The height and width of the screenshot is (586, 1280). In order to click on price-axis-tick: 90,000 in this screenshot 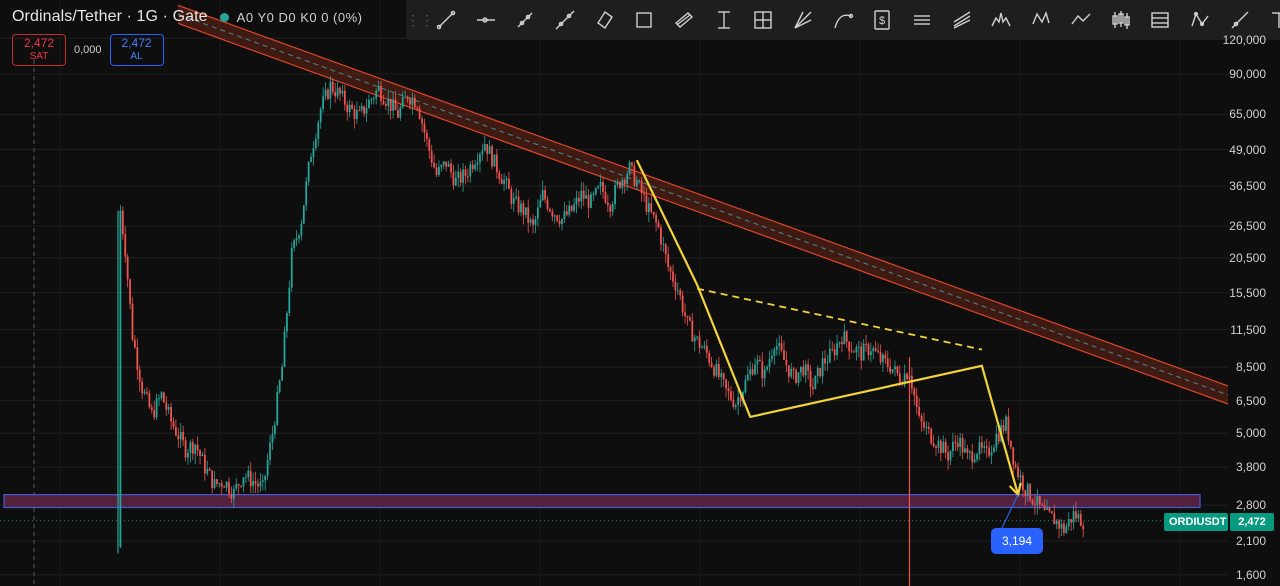, I will do `click(1247, 74)`.